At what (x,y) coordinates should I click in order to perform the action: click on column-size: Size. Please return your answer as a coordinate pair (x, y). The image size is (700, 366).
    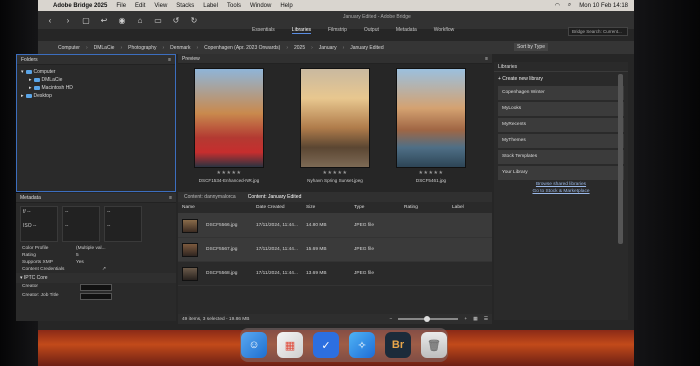
    Looking at the image, I should click on (330, 208).